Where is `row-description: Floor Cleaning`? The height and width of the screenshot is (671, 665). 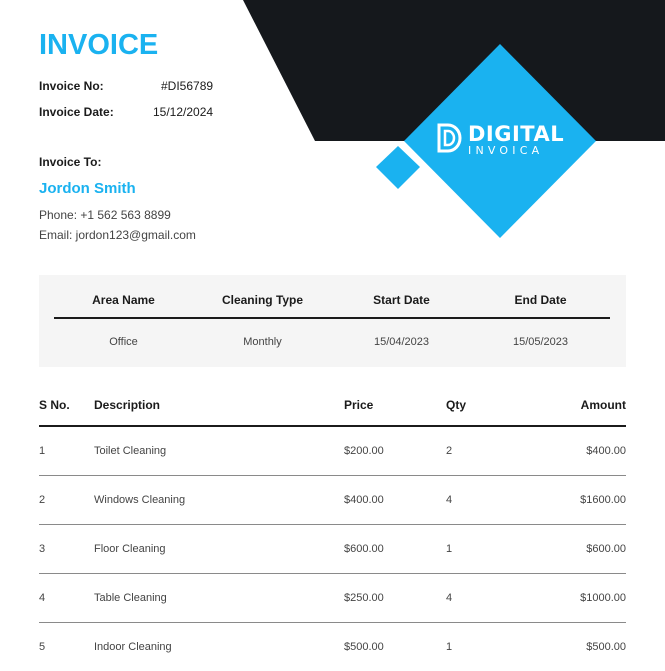
row-description: Floor Cleaning is located at coordinates (130, 549).